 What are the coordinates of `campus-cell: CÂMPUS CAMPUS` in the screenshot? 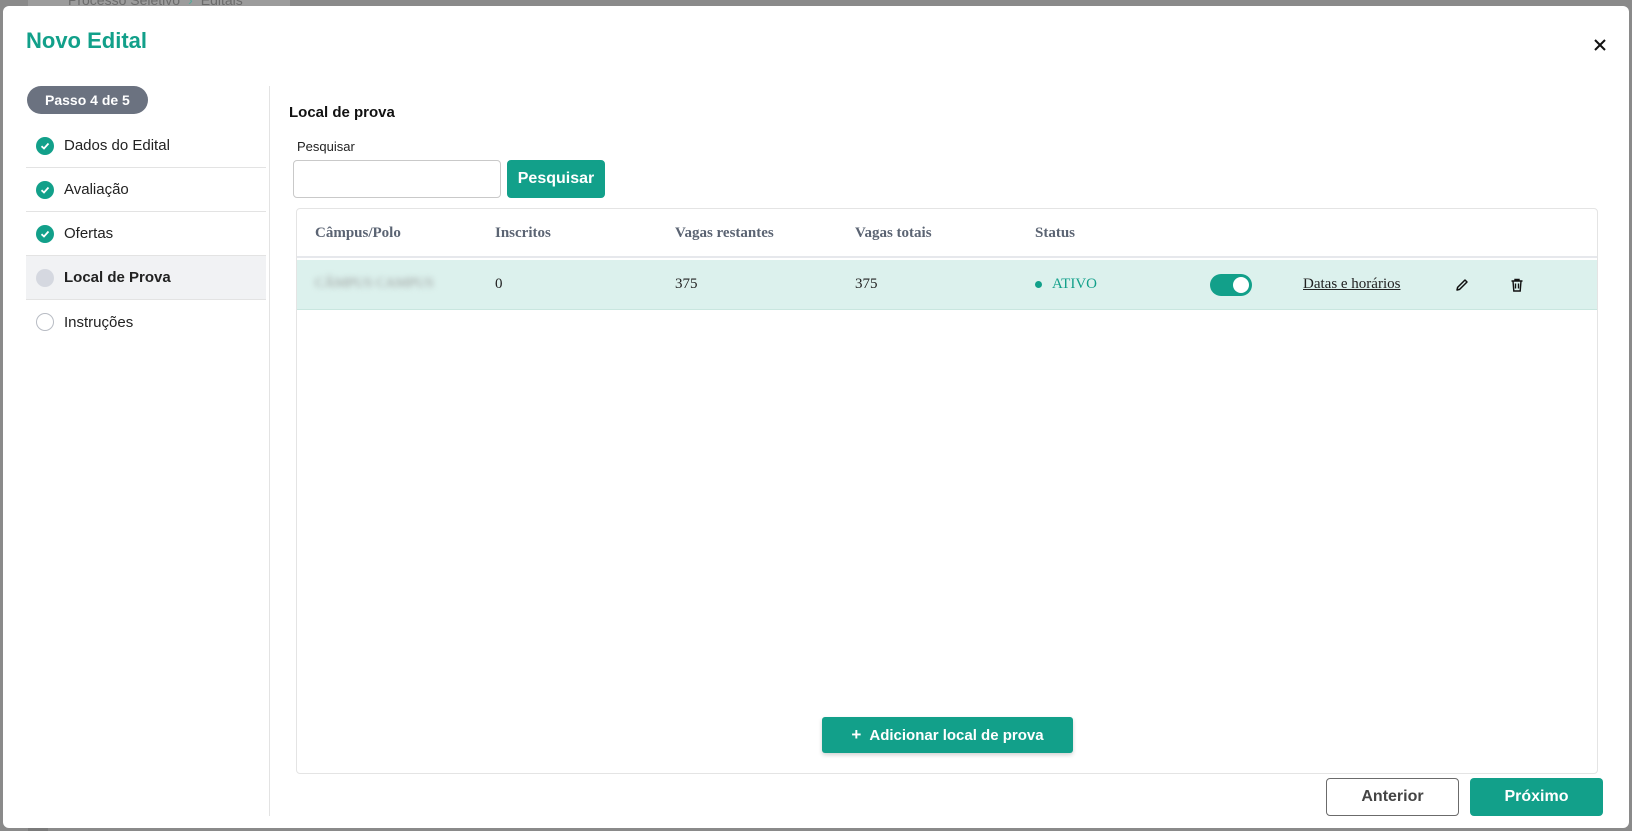 It's located at (374, 283).